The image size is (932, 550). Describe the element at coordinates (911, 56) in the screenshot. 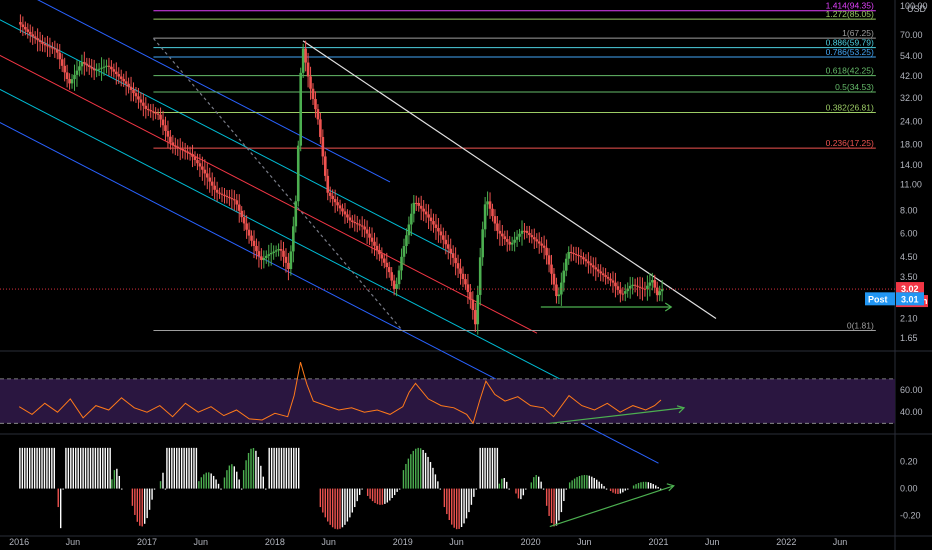

I see `price-tick-label: 54.00` at that location.